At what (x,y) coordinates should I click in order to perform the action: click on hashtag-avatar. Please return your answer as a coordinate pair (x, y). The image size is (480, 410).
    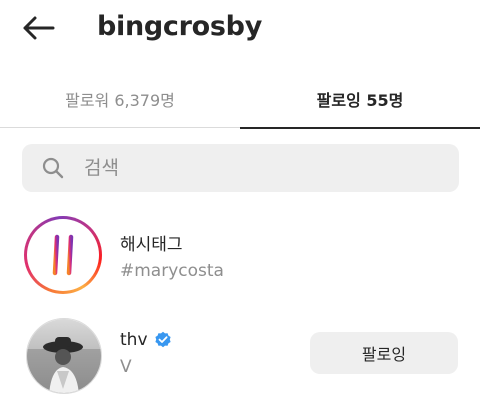
    Looking at the image, I should click on (63, 255).